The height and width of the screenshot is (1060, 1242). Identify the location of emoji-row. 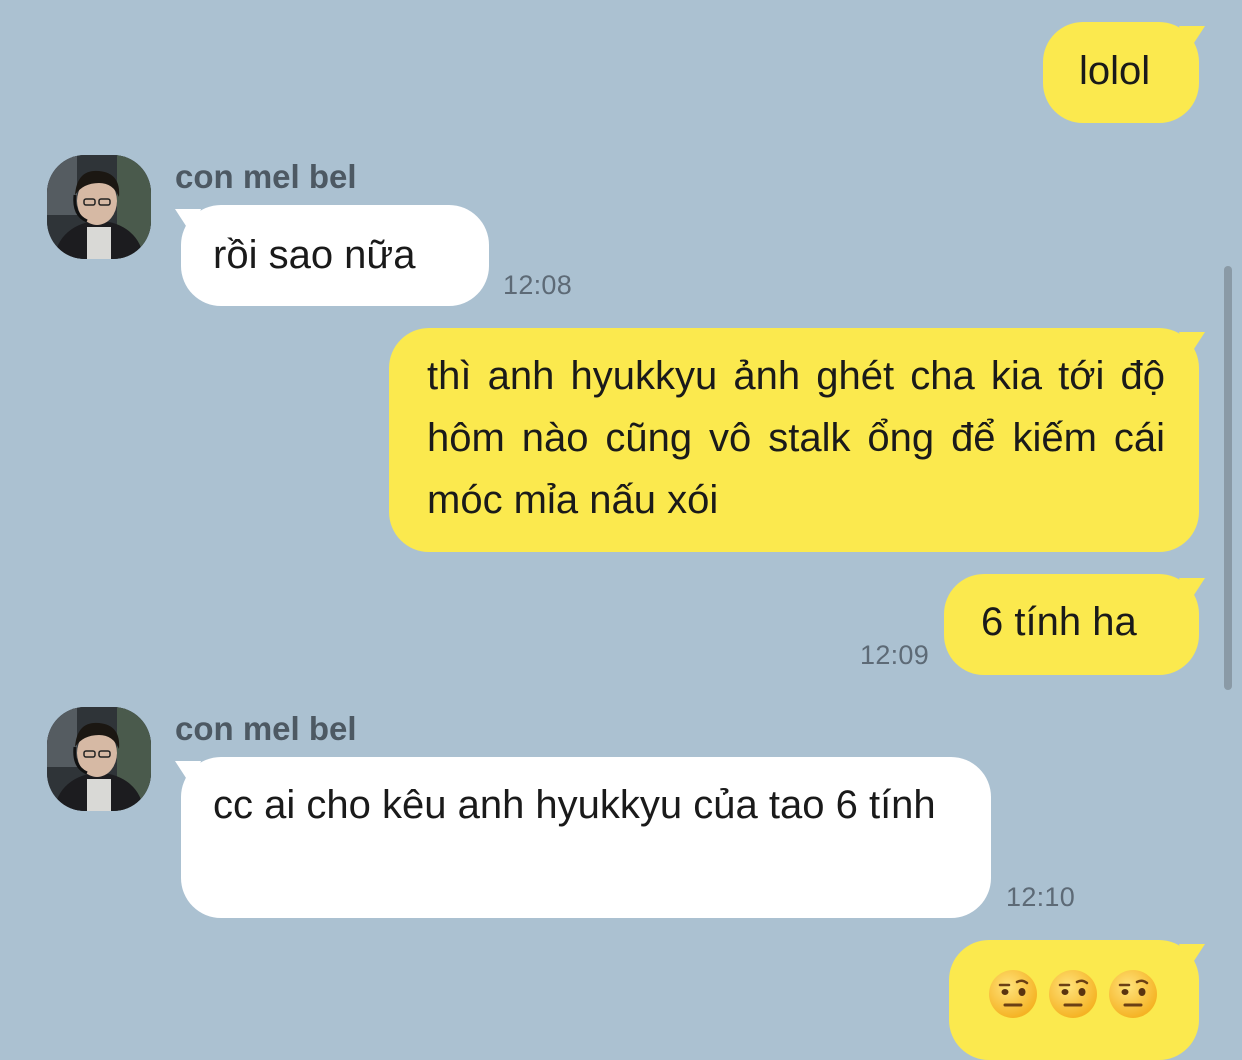
(1076, 994).